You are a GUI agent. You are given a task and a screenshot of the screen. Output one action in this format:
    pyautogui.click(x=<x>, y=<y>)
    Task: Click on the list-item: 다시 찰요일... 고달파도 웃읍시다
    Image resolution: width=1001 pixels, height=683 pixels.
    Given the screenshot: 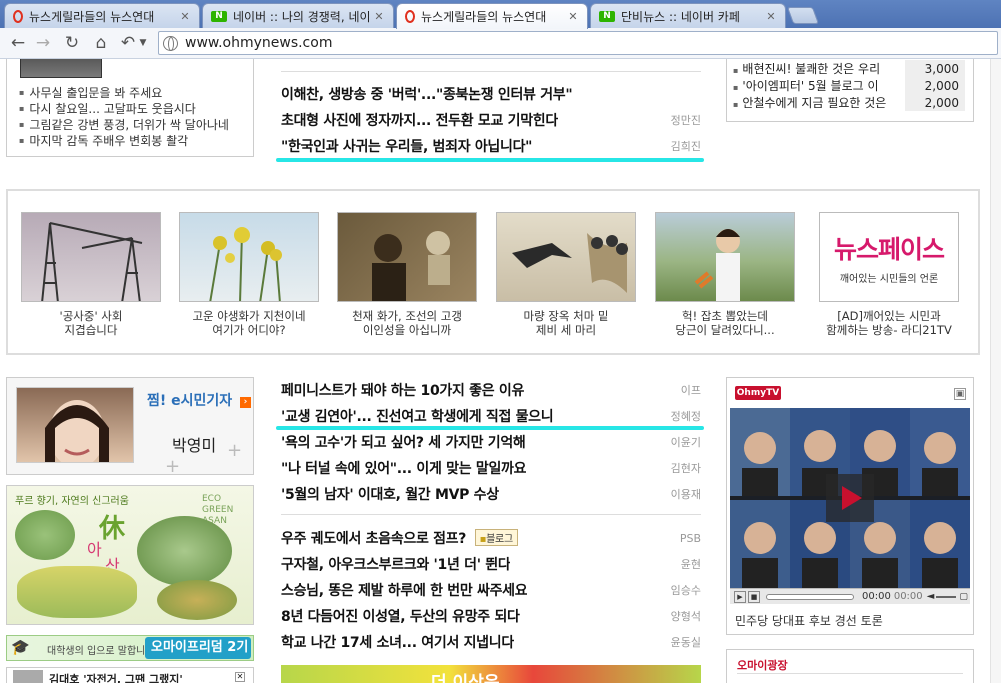 What is the action you would take?
    pyautogui.click(x=134, y=109)
    